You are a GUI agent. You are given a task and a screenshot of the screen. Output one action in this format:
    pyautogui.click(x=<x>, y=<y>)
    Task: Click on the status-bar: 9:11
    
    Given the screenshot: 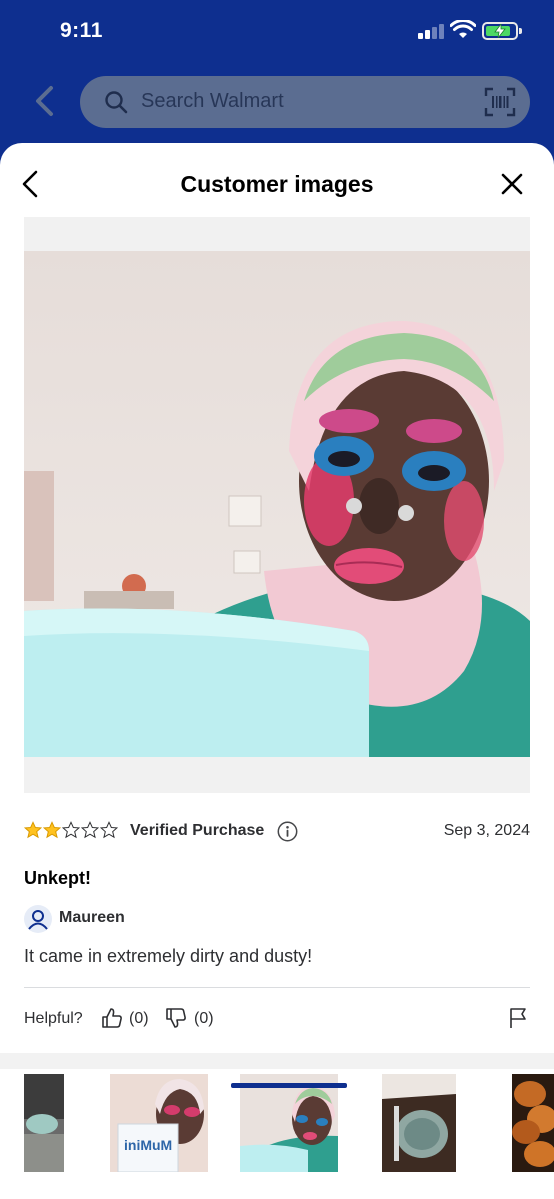 What is the action you would take?
    pyautogui.click(x=277, y=31)
    